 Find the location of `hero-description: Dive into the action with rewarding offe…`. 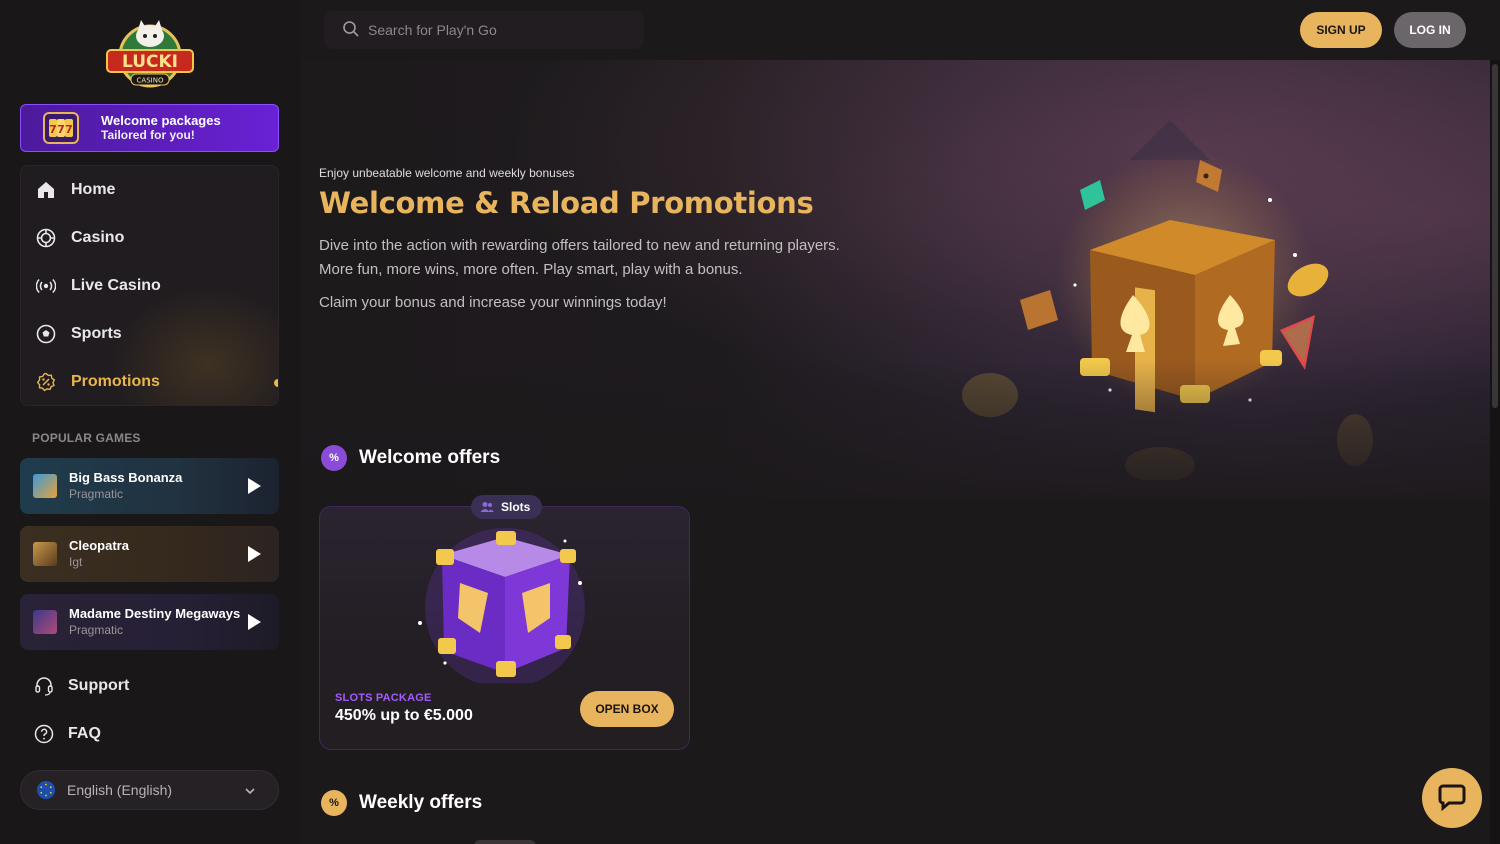

hero-description: Dive into the action with rewarding offe… is located at coordinates (619, 258).